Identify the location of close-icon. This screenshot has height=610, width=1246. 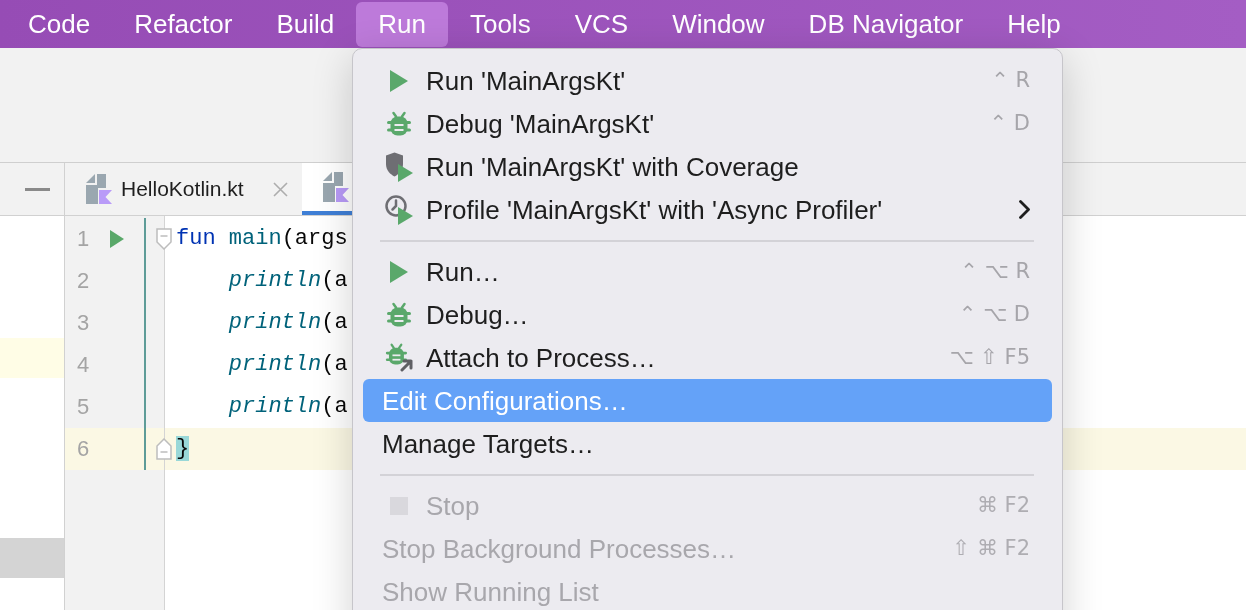
(280, 189).